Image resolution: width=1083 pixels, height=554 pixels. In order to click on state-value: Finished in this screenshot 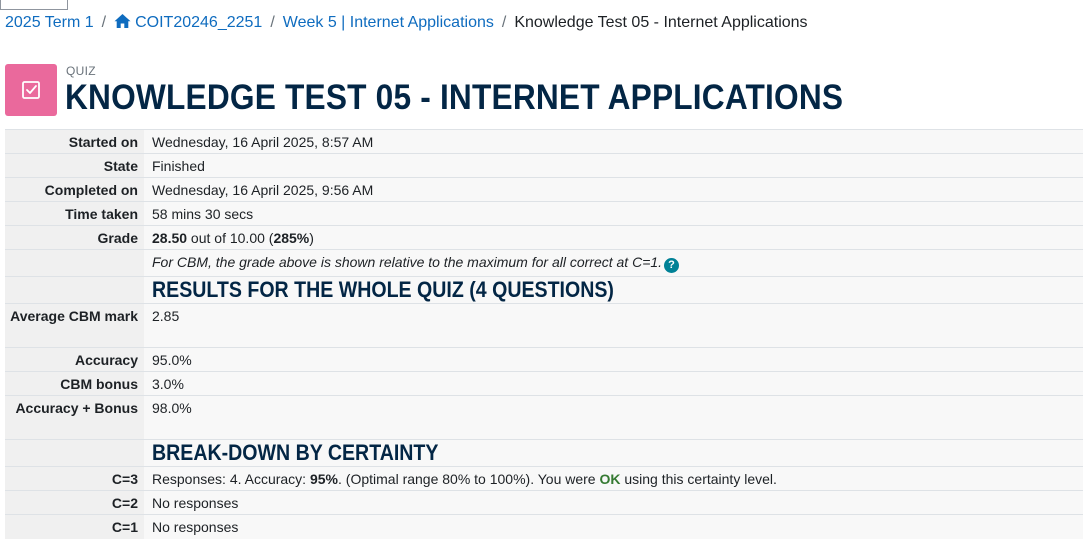, I will do `click(613, 165)`.